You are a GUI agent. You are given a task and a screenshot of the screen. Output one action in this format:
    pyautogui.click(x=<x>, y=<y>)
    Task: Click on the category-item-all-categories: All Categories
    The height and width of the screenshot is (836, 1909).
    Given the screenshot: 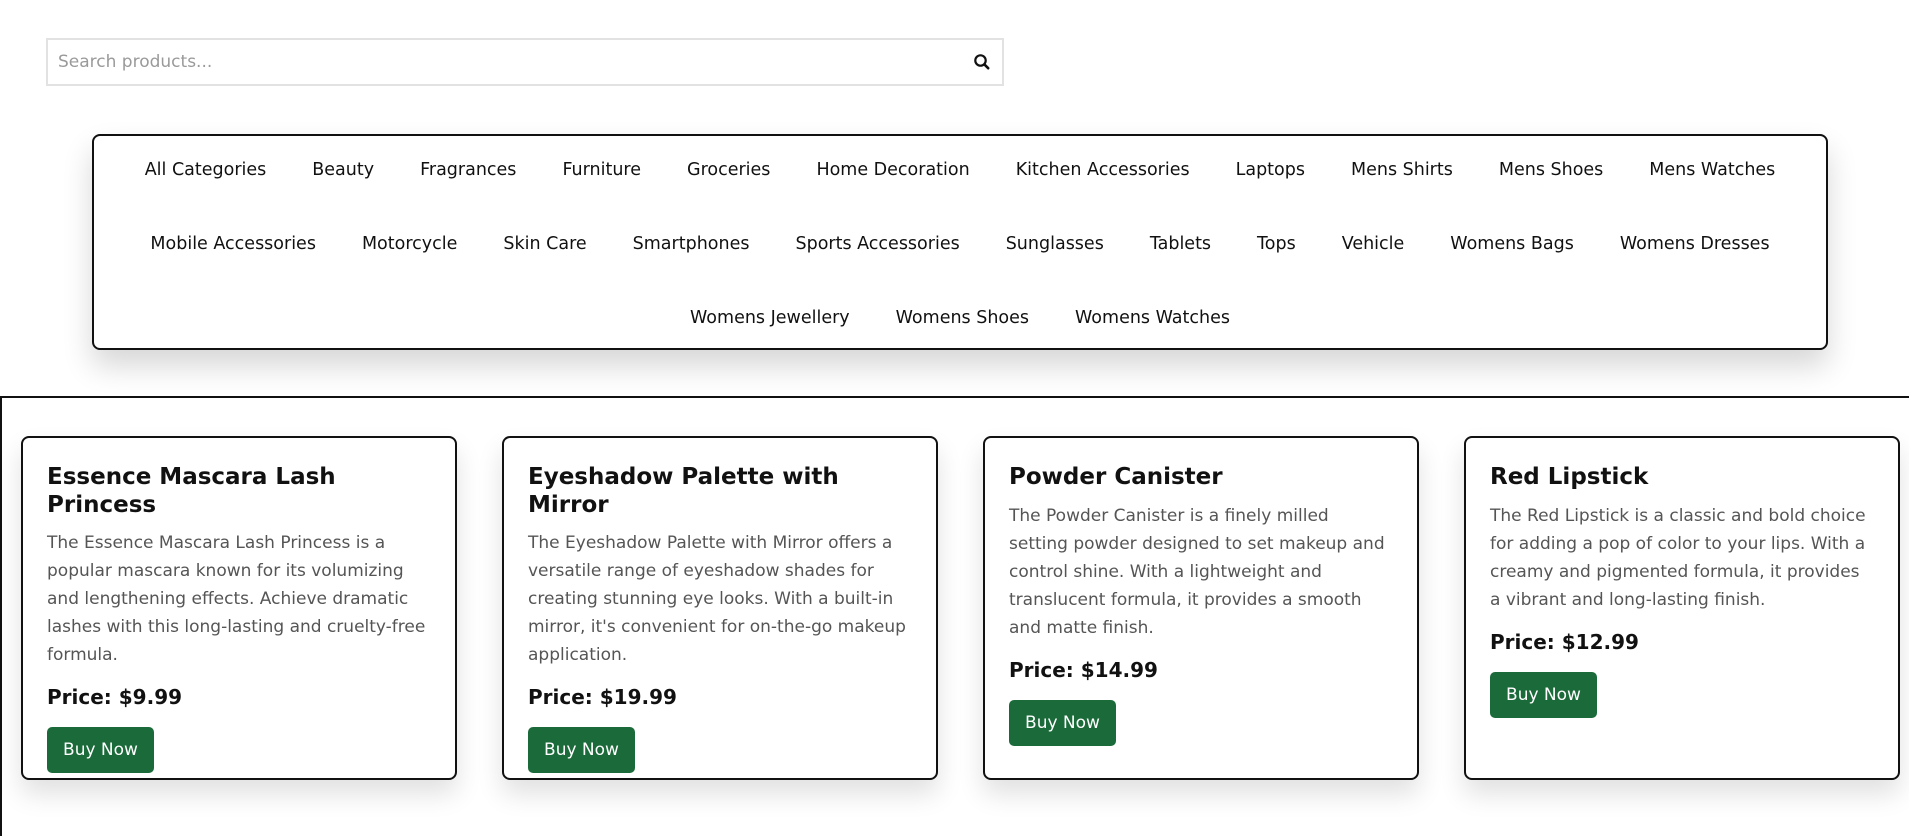 What is the action you would take?
    pyautogui.click(x=206, y=170)
    